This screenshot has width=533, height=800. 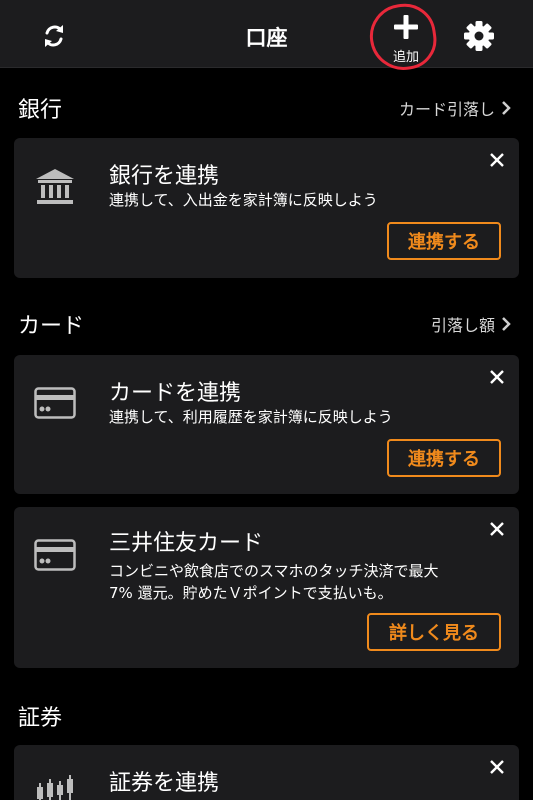 What do you see at coordinates (444, 241) in the screenshot?
I see `link-bank-button: 連携する` at bounding box center [444, 241].